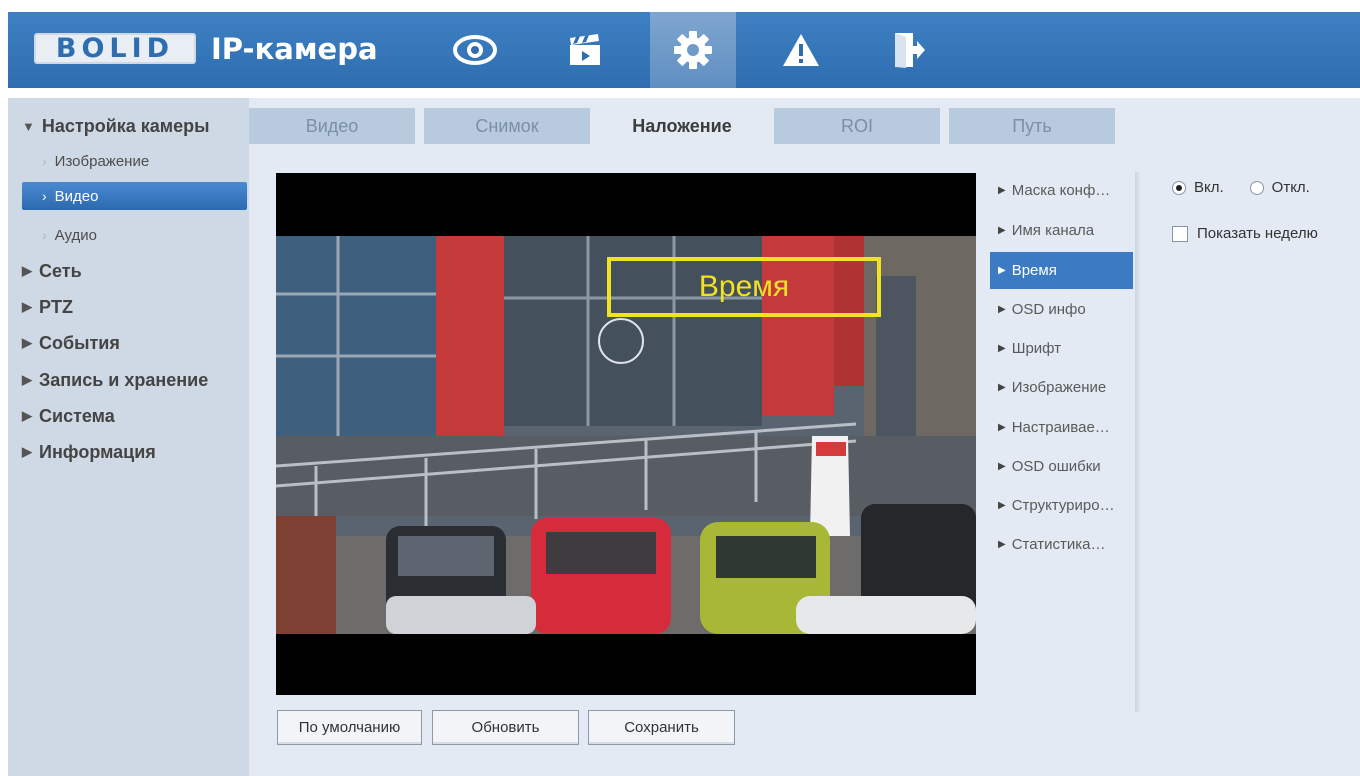  I want to click on sidebar-item-label: События, so click(79, 342).